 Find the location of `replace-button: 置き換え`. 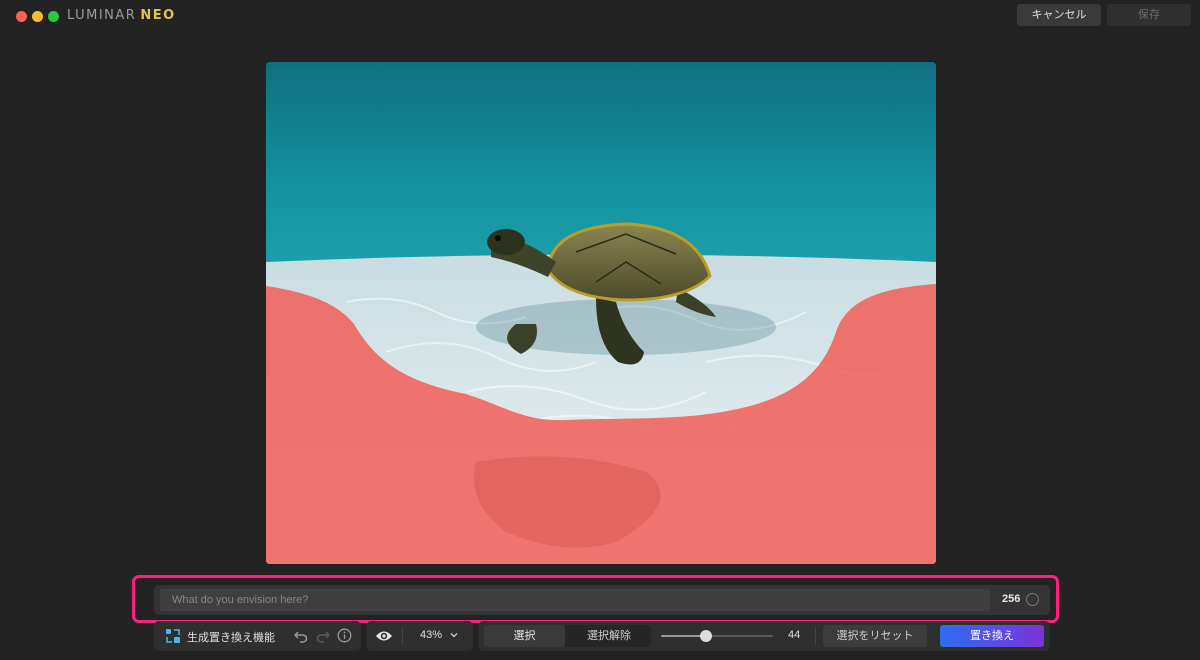

replace-button: 置き換え is located at coordinates (992, 636).